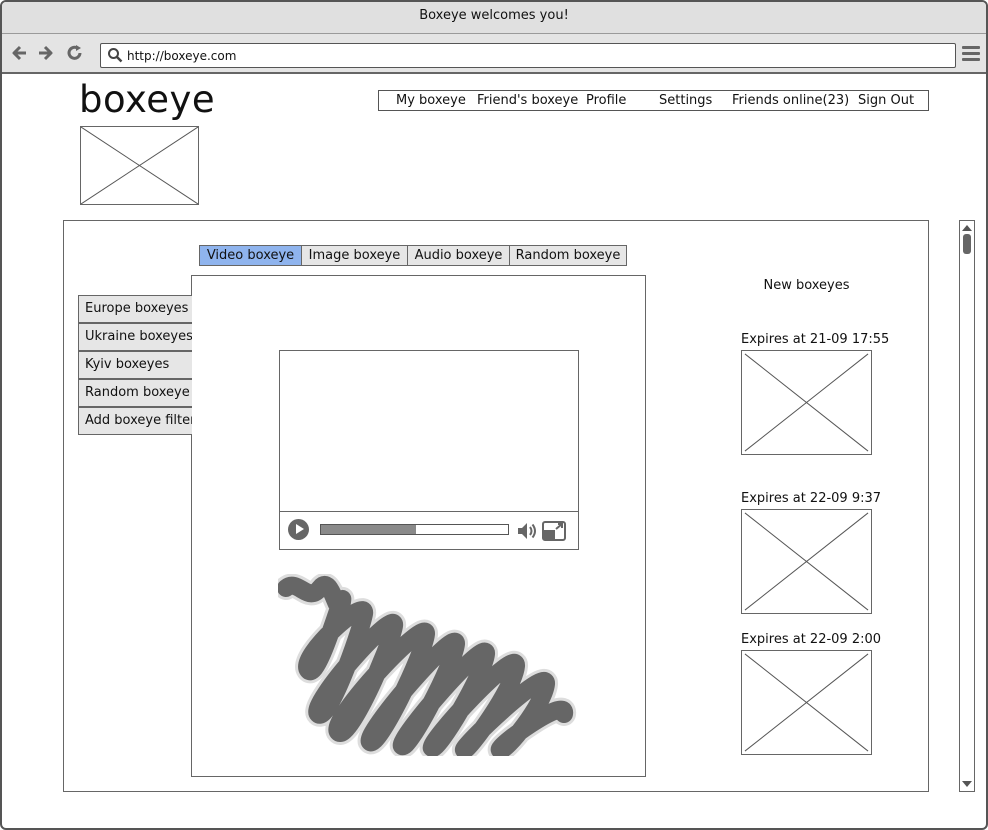 The image size is (988, 830). Describe the element at coordinates (135, 337) in the screenshot. I see `sidebar-item-ukraine: Ukraine boxeyes` at that location.